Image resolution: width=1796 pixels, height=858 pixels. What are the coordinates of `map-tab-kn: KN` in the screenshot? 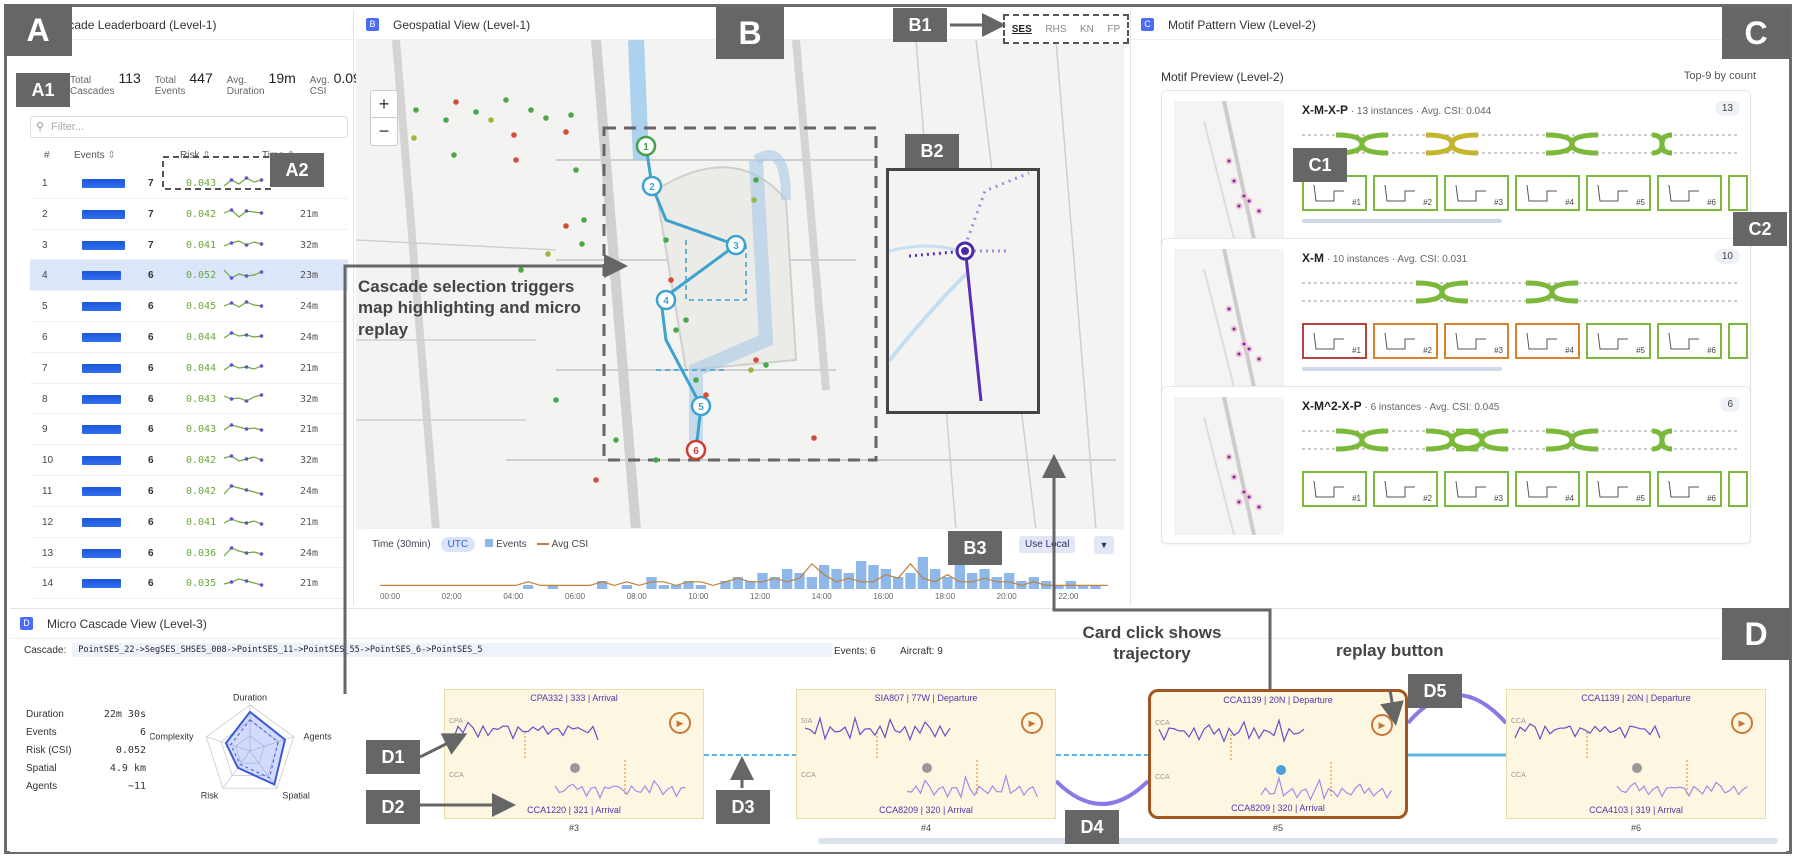 It's located at (1087, 29).